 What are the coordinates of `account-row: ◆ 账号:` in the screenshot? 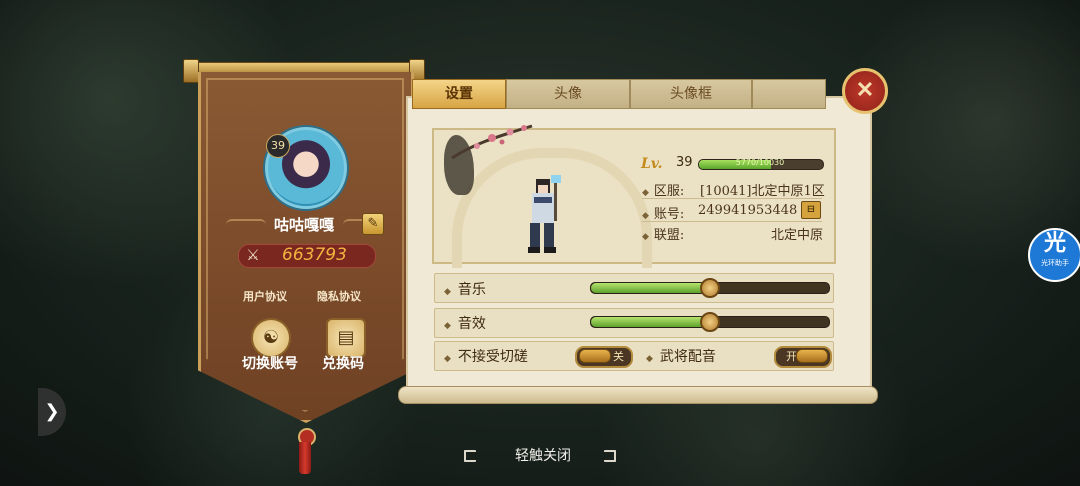 It's located at (663, 214).